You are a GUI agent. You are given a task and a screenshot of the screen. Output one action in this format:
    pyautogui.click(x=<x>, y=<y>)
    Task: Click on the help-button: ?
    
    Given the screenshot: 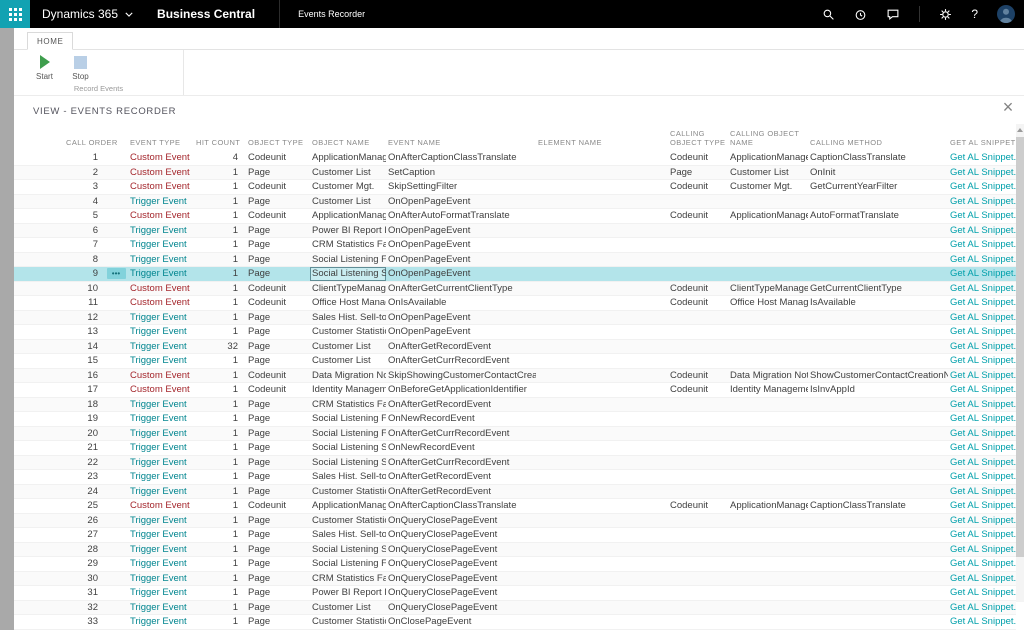 What is the action you would take?
    pyautogui.click(x=974, y=14)
    